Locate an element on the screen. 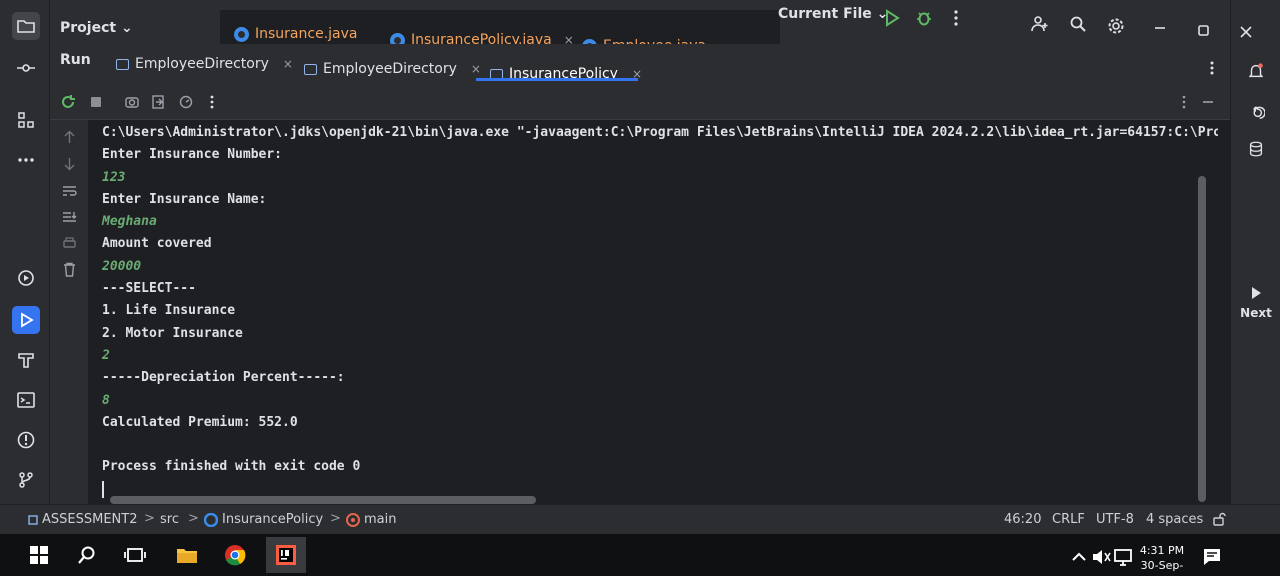  minimize-button is located at coordinates (1160, 28).